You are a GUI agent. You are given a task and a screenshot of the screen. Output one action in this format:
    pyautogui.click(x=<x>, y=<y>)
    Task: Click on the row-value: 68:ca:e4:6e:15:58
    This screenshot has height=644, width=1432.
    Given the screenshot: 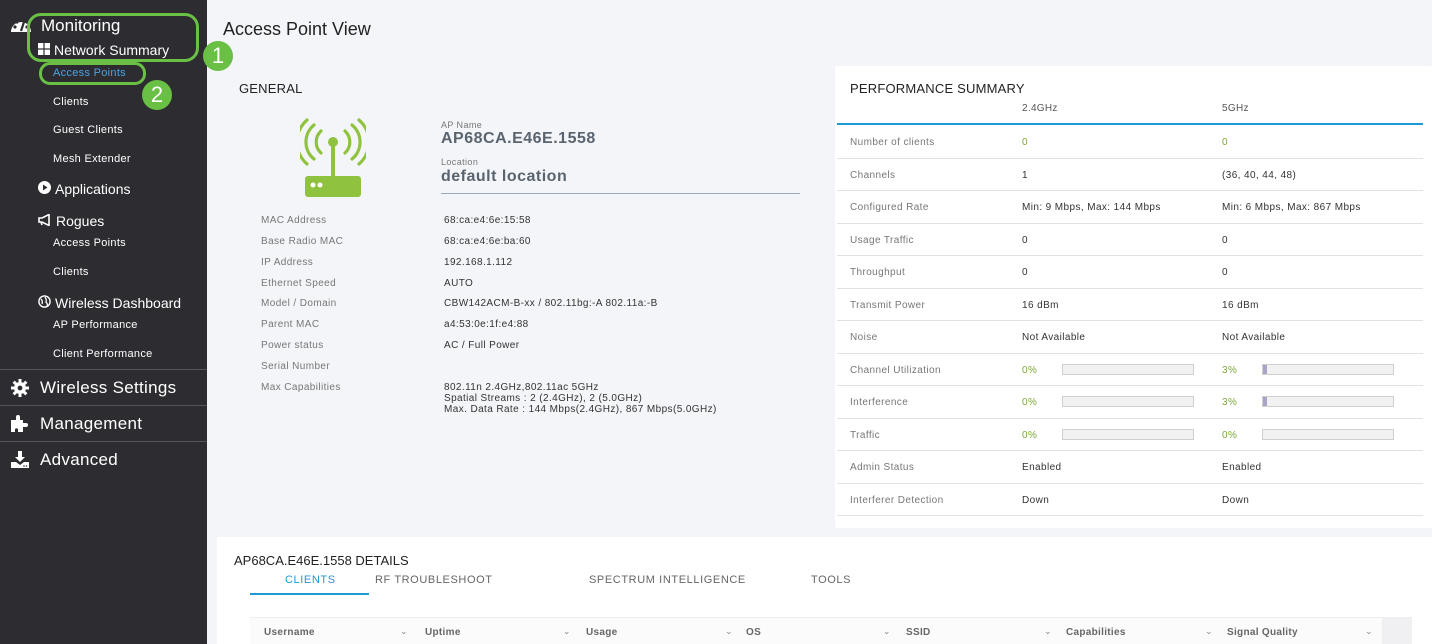 What is the action you would take?
    pyautogui.click(x=487, y=220)
    